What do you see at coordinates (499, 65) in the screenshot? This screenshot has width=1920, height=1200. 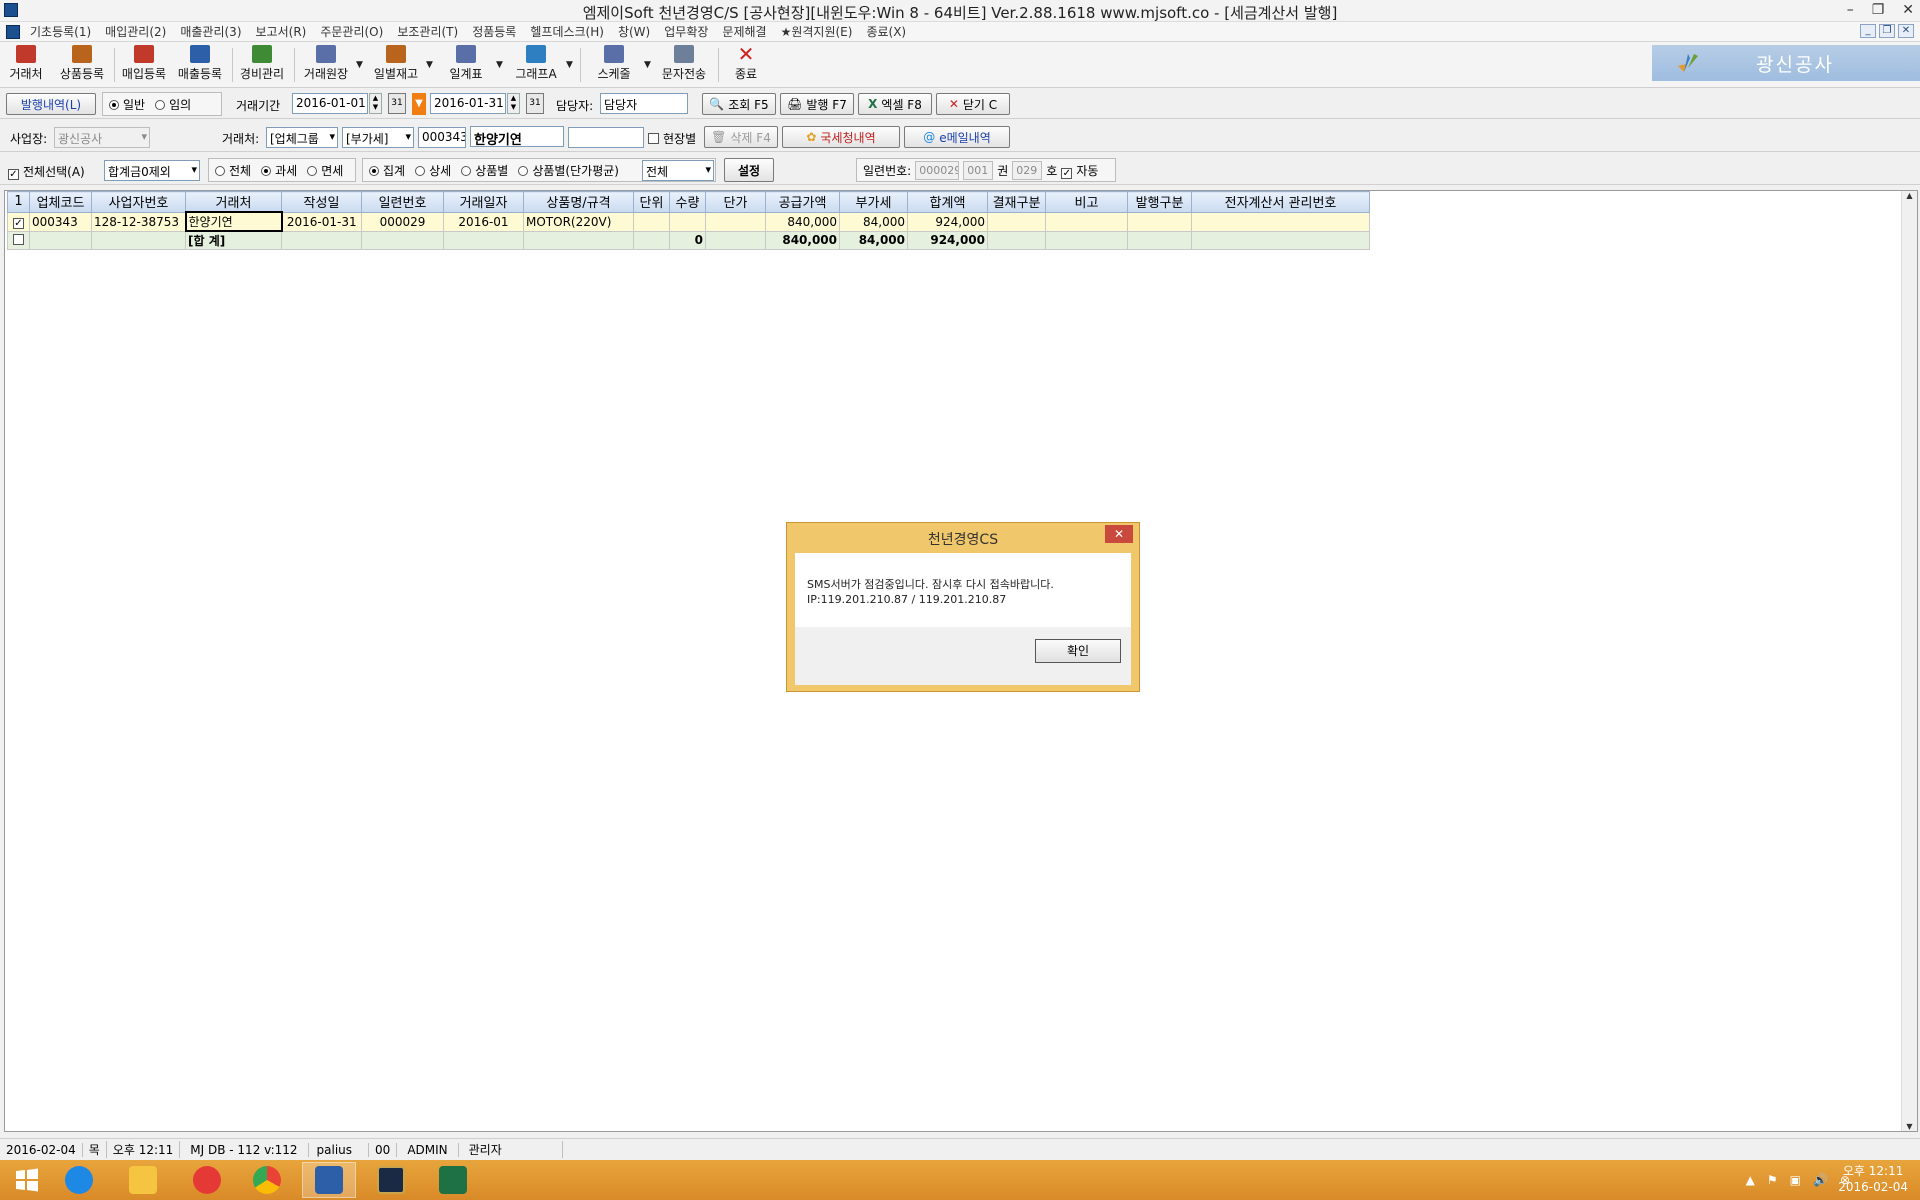 I see `daily-summary-dropdown-icon: ▼` at bounding box center [499, 65].